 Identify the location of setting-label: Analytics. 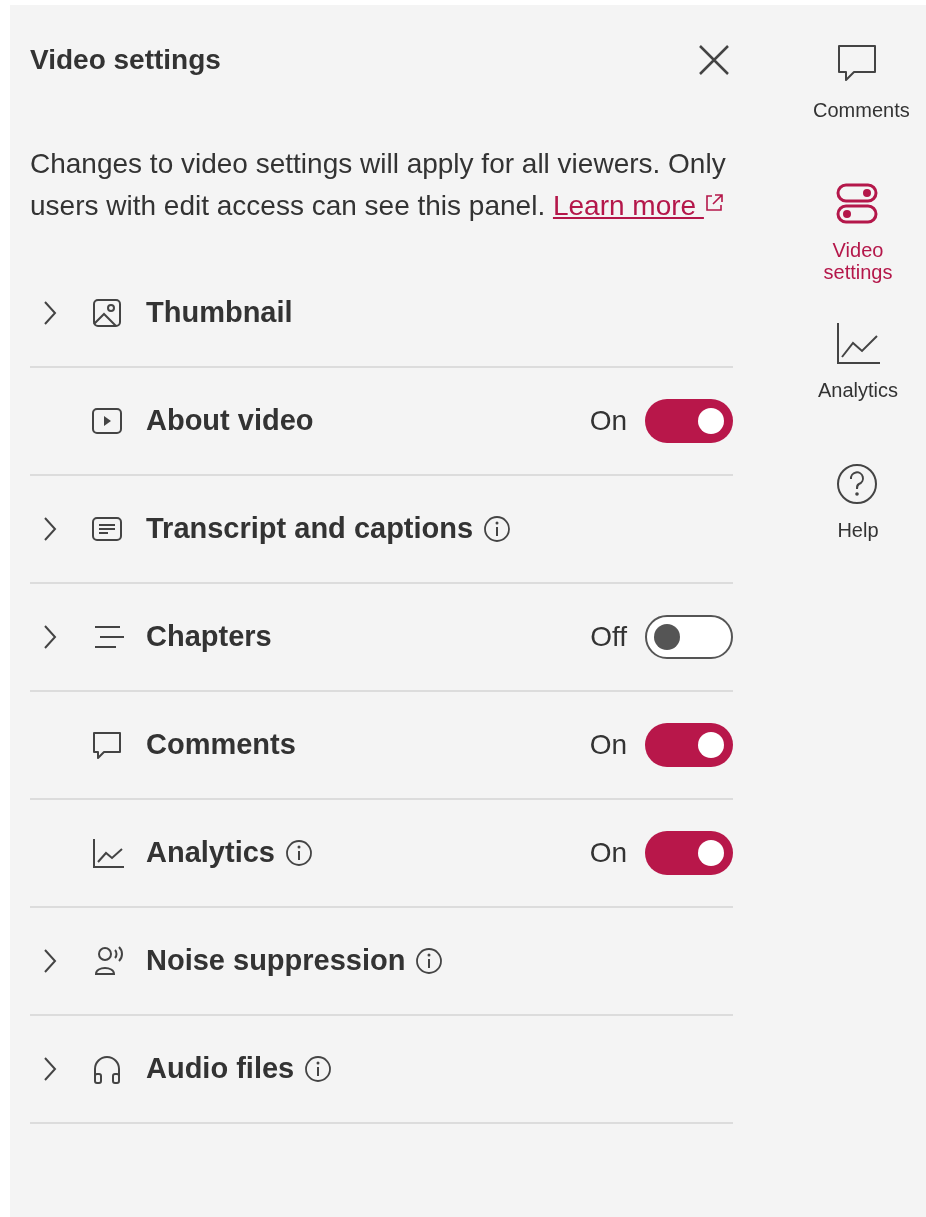
(210, 853).